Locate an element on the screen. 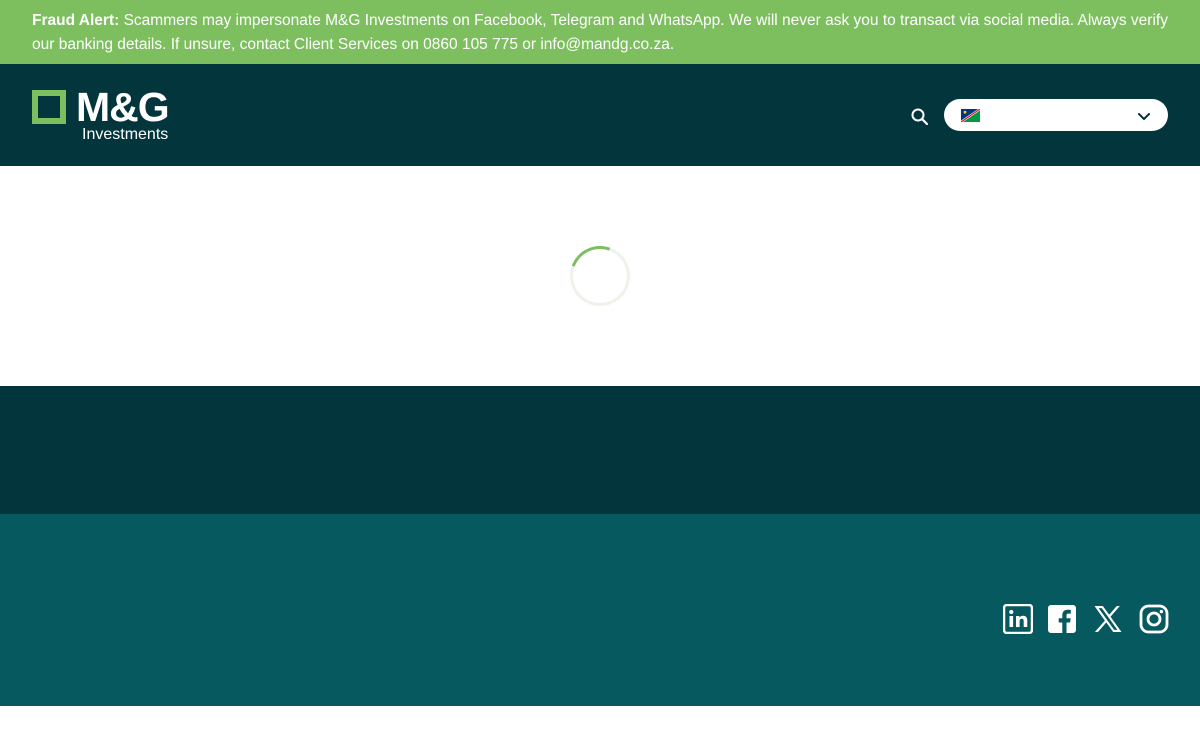  search-button is located at coordinates (920, 117).